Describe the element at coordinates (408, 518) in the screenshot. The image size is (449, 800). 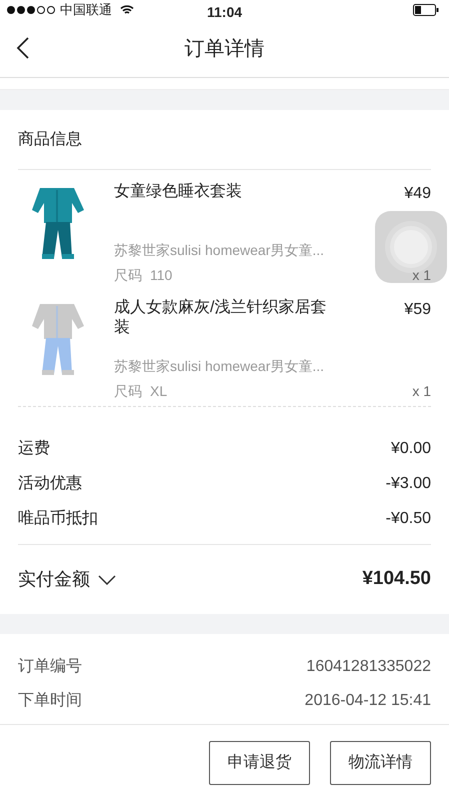
I see `fee-value: -¥0.50` at that location.